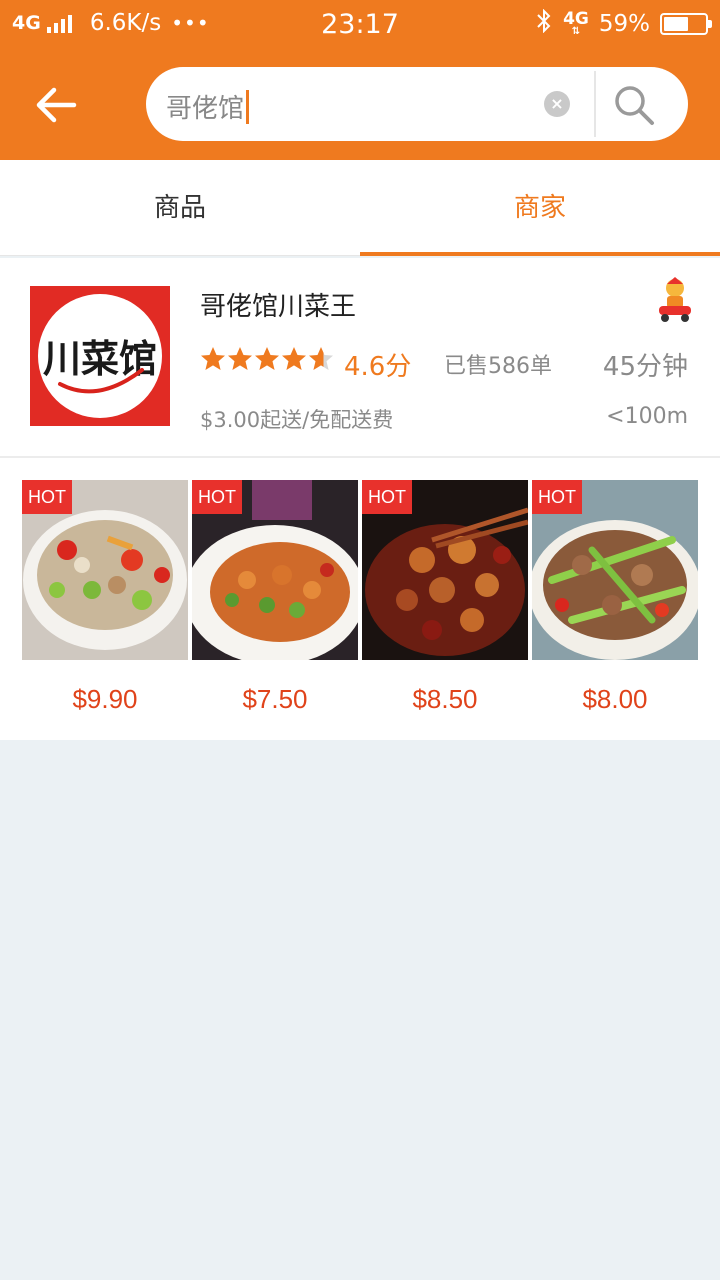 The width and height of the screenshot is (720, 1280). I want to click on search-divider, so click(595, 104).